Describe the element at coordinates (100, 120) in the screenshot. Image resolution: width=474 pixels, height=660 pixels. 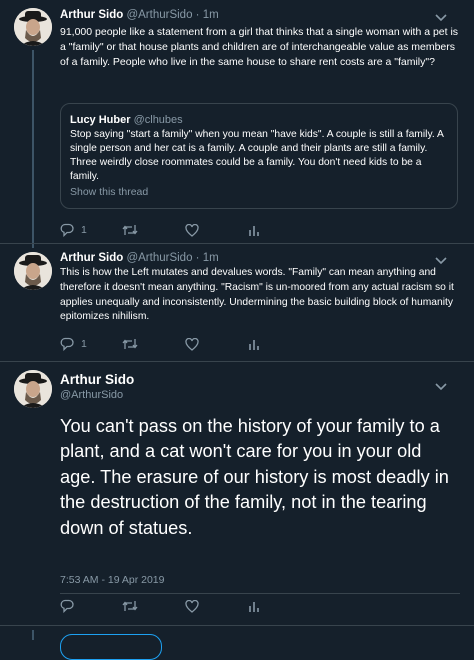
I see `quoted-display-name: Lucy Huber` at that location.